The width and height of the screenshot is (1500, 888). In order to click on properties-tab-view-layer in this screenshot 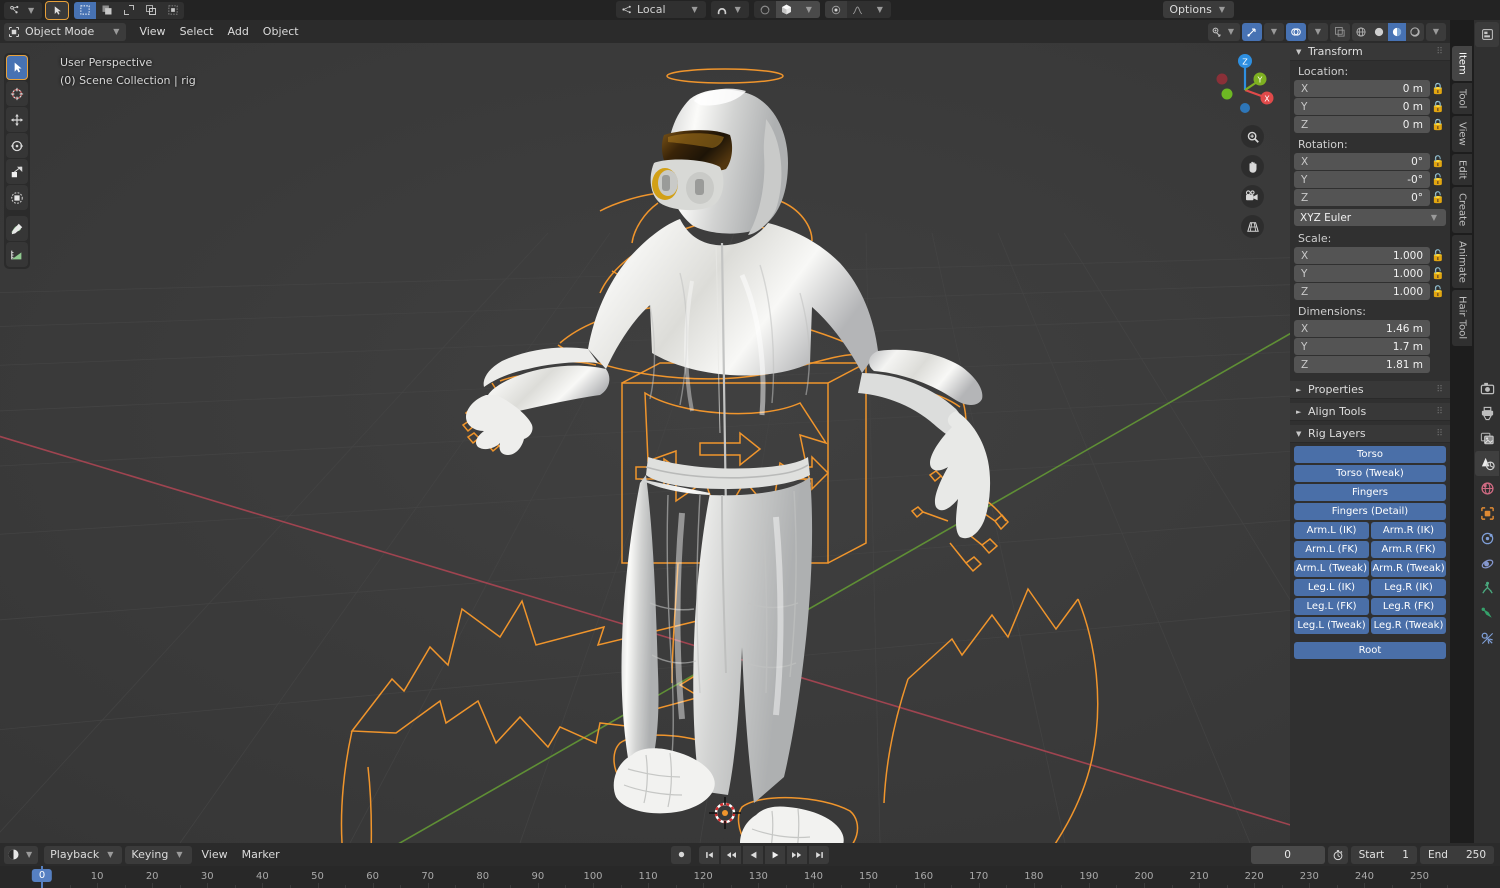, I will do `click(1487, 438)`.